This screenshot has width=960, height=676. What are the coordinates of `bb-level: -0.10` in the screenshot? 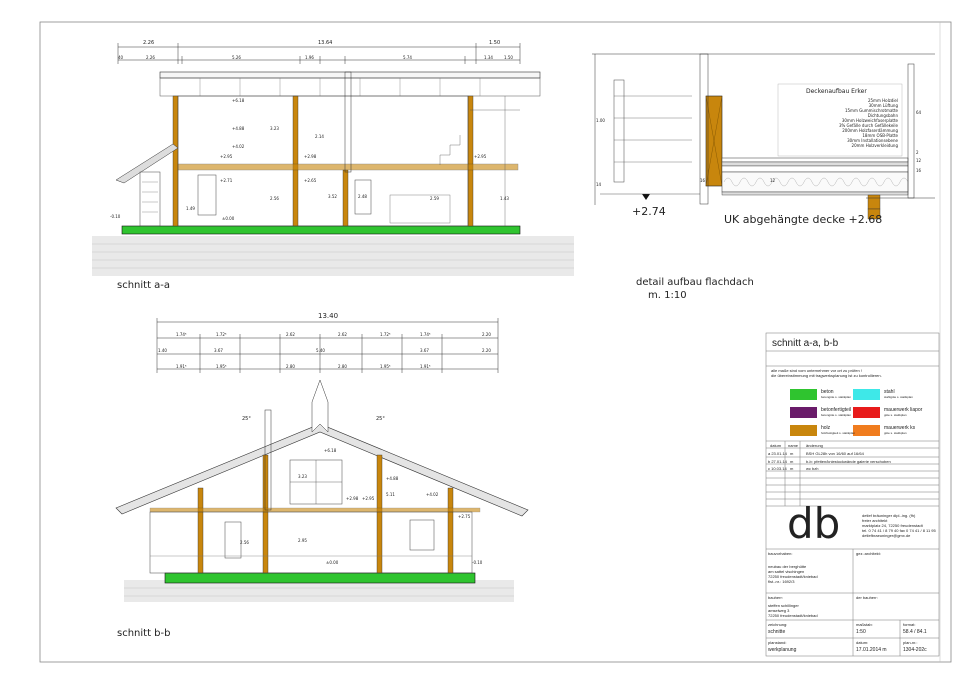 It's located at (477, 562).